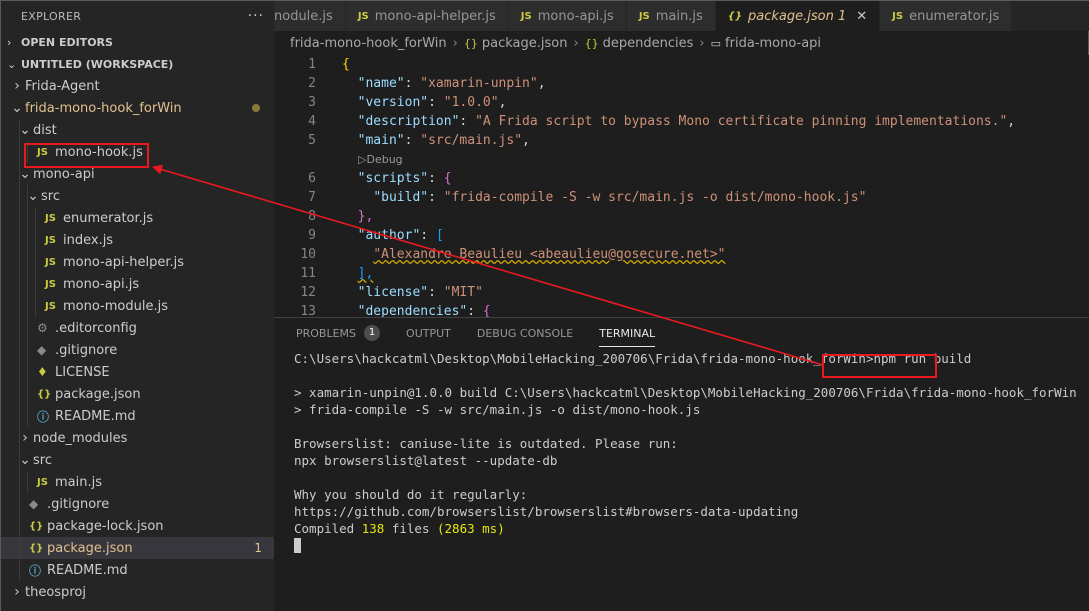 This screenshot has width=1089, height=611. What do you see at coordinates (137, 548) in the screenshot?
I see `tree-item: {} package.json 1` at bounding box center [137, 548].